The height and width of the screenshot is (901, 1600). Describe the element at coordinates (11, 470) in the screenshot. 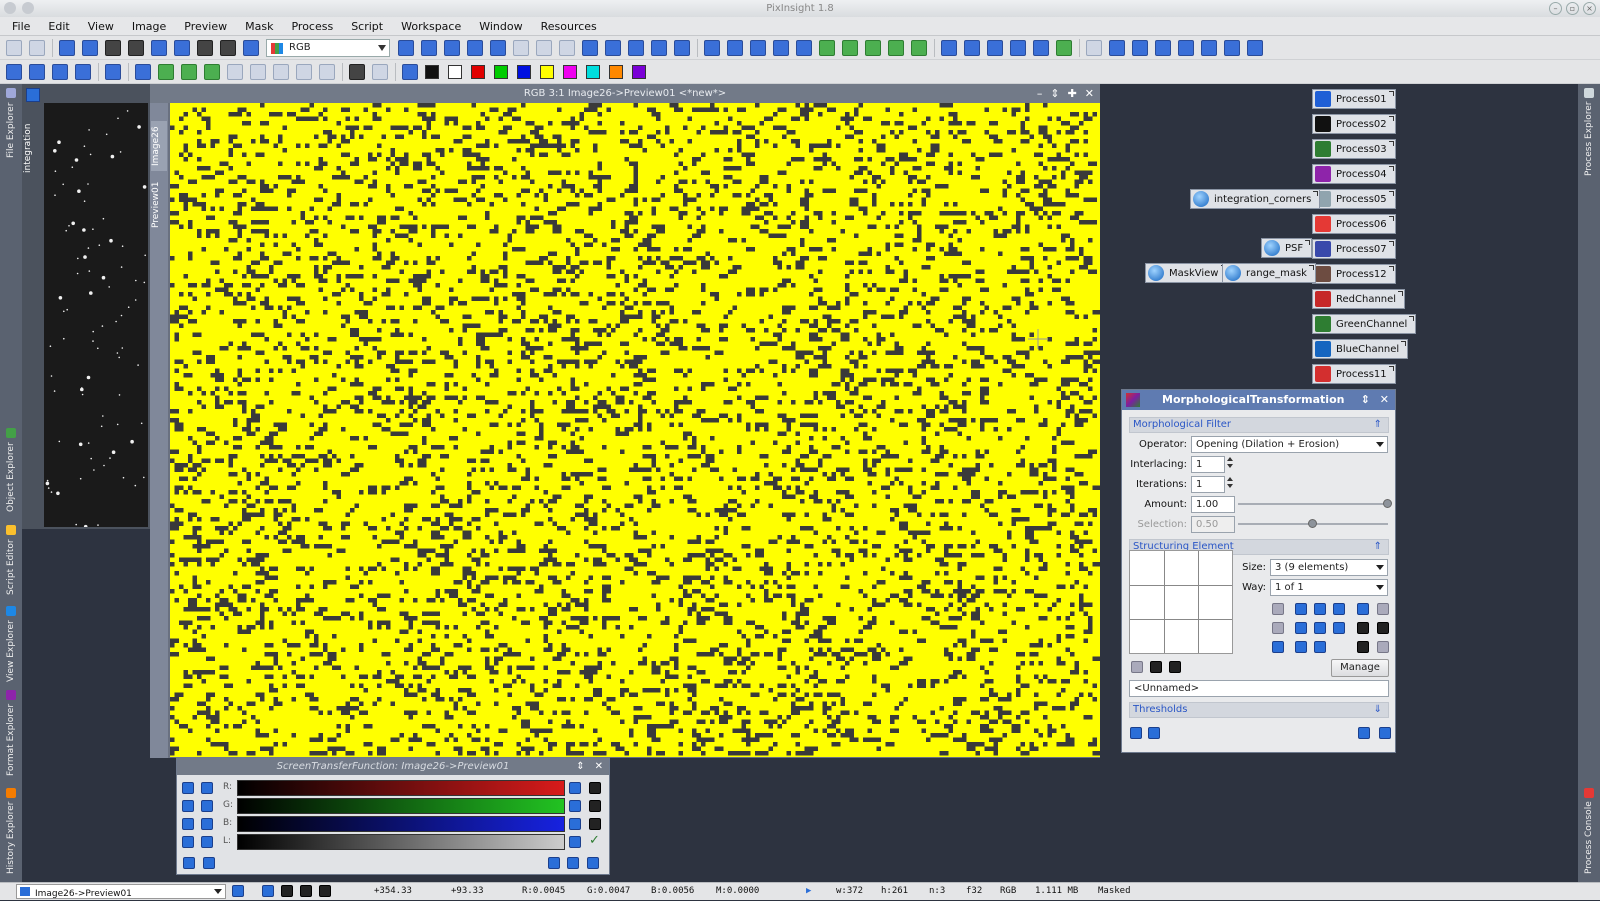

I see `tab-object-explorer: Object Explorer` at that location.